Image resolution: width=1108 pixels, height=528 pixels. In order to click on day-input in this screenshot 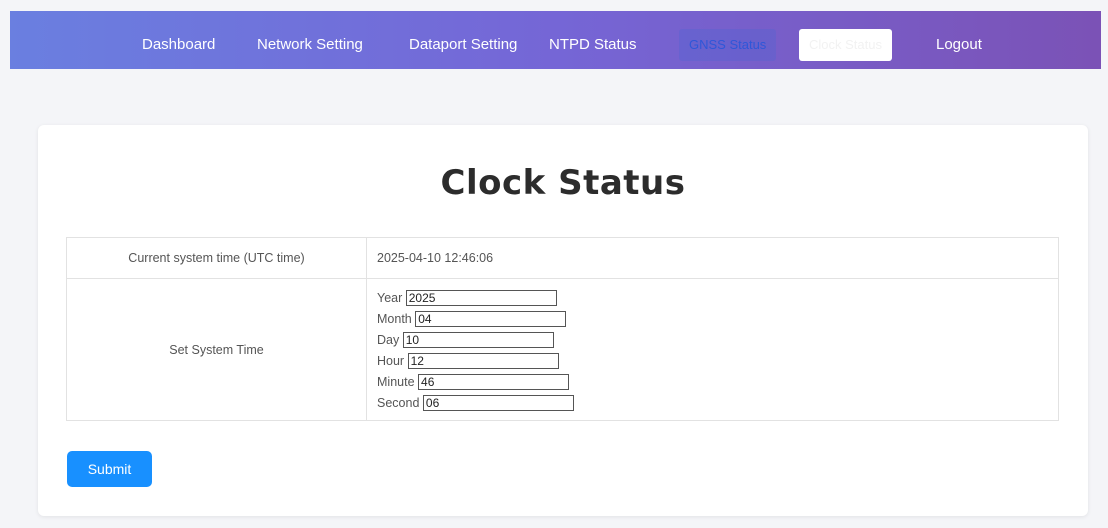, I will do `click(478, 340)`.